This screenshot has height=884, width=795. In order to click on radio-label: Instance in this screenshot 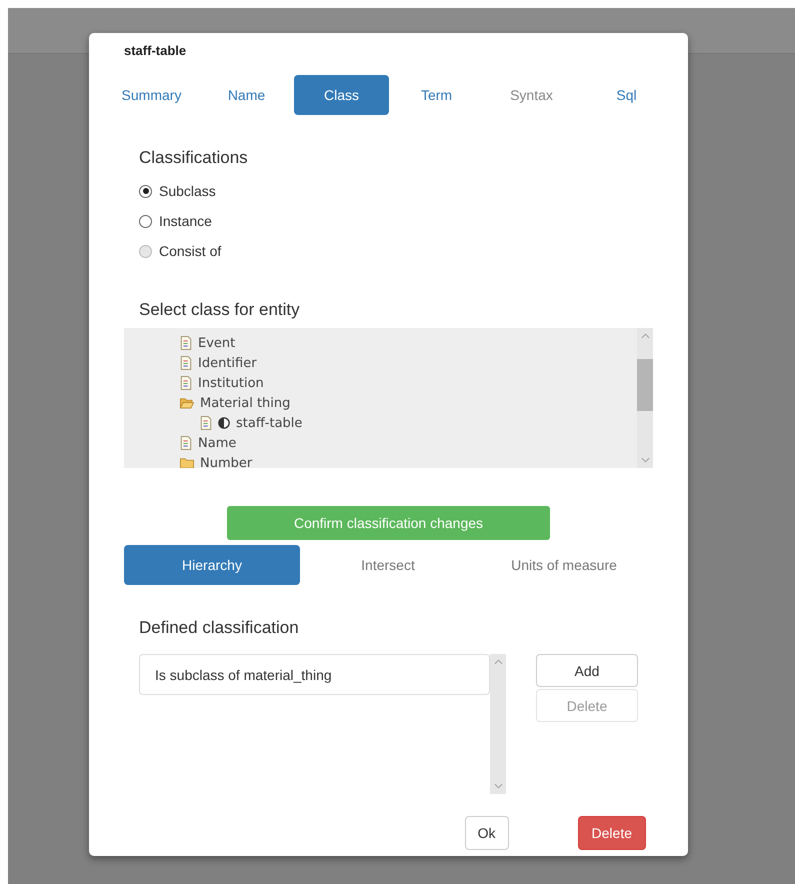, I will do `click(185, 221)`.